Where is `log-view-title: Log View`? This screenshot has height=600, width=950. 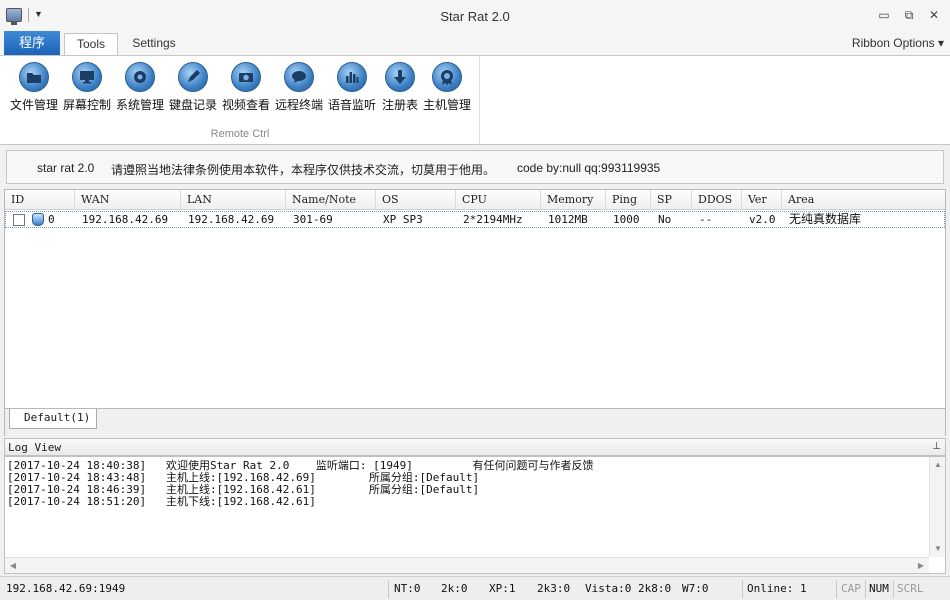 log-view-title: Log View is located at coordinates (34, 447).